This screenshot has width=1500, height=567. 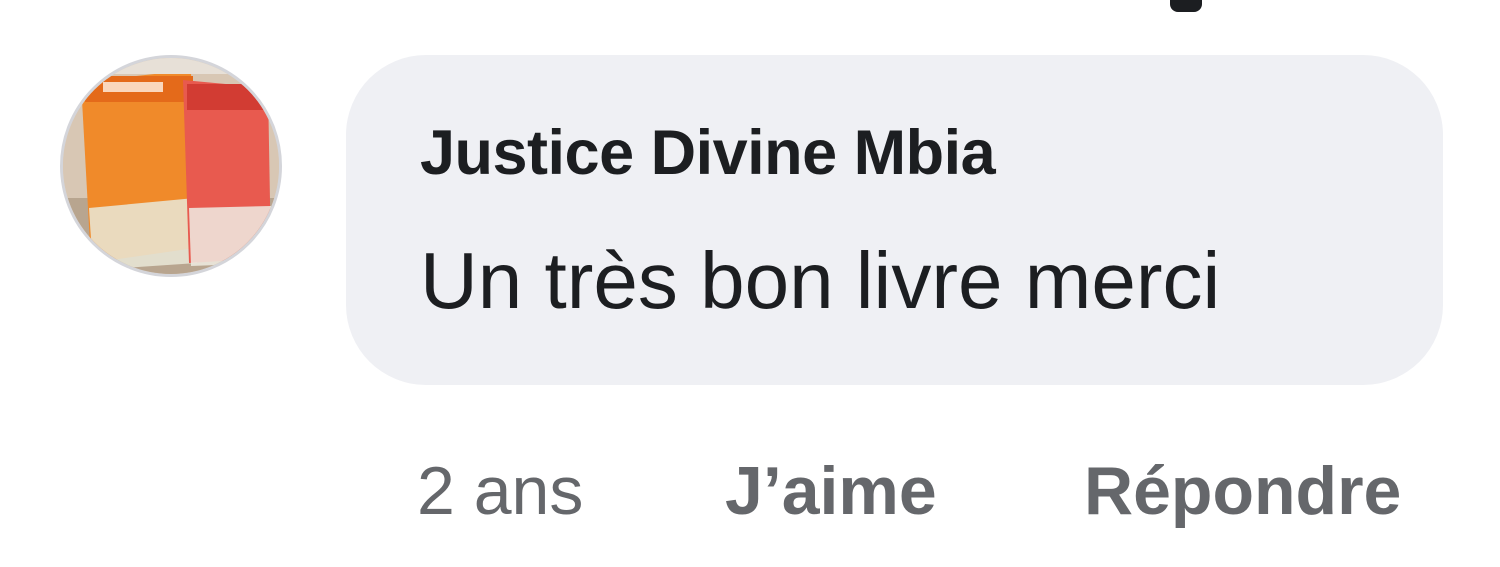 What do you see at coordinates (1242, 491) in the screenshot?
I see `reply-button: Répondre` at bounding box center [1242, 491].